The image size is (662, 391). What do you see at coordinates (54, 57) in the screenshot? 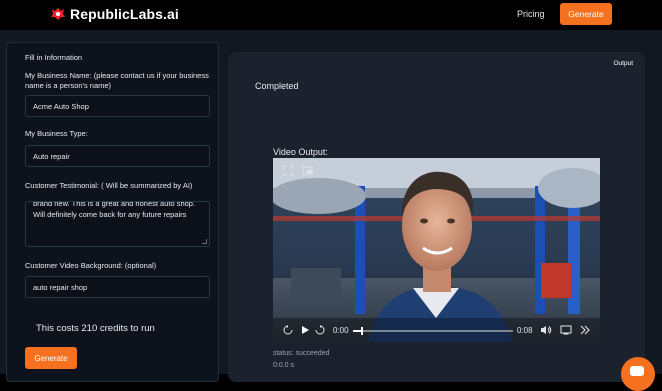
I see `form-title: Fill in Information` at bounding box center [54, 57].